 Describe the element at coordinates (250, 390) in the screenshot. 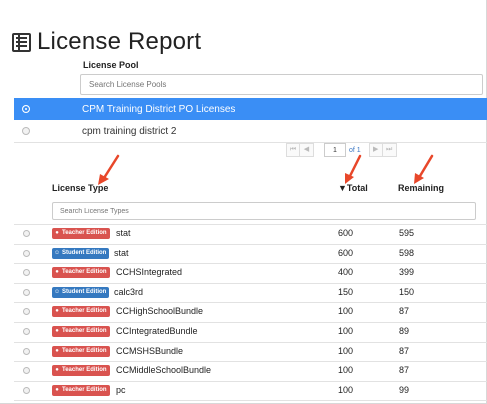

I see `table-row: ● Teacher Edition pc 100 99` at that location.